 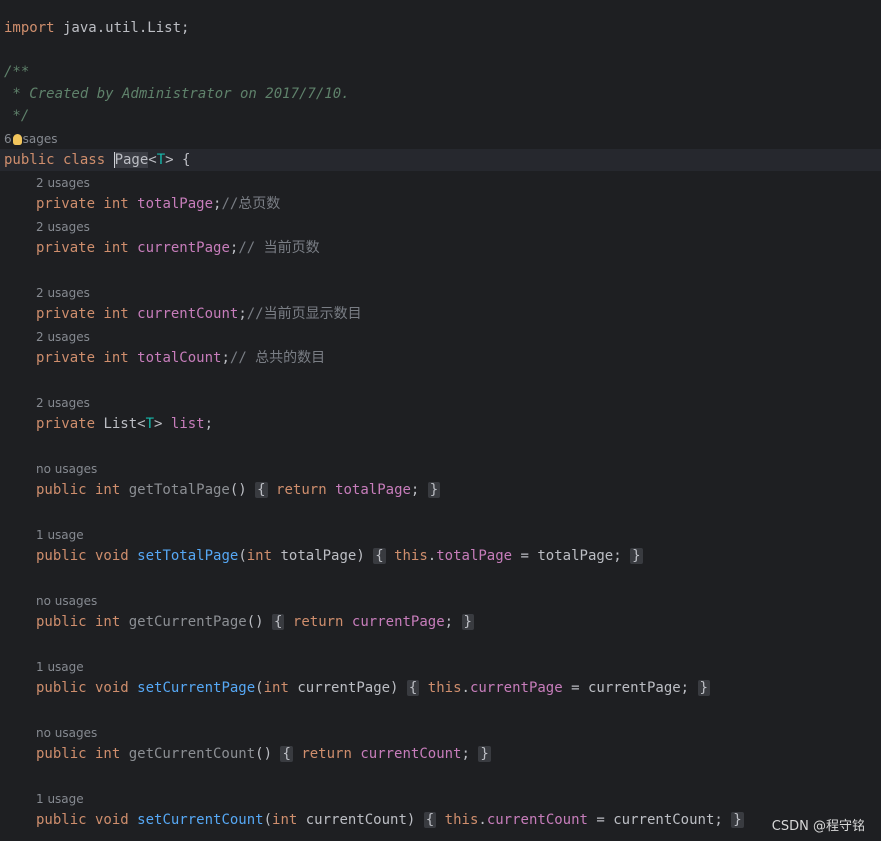 I want to click on class-declaration: public class Page<T> {, so click(x=440, y=160).